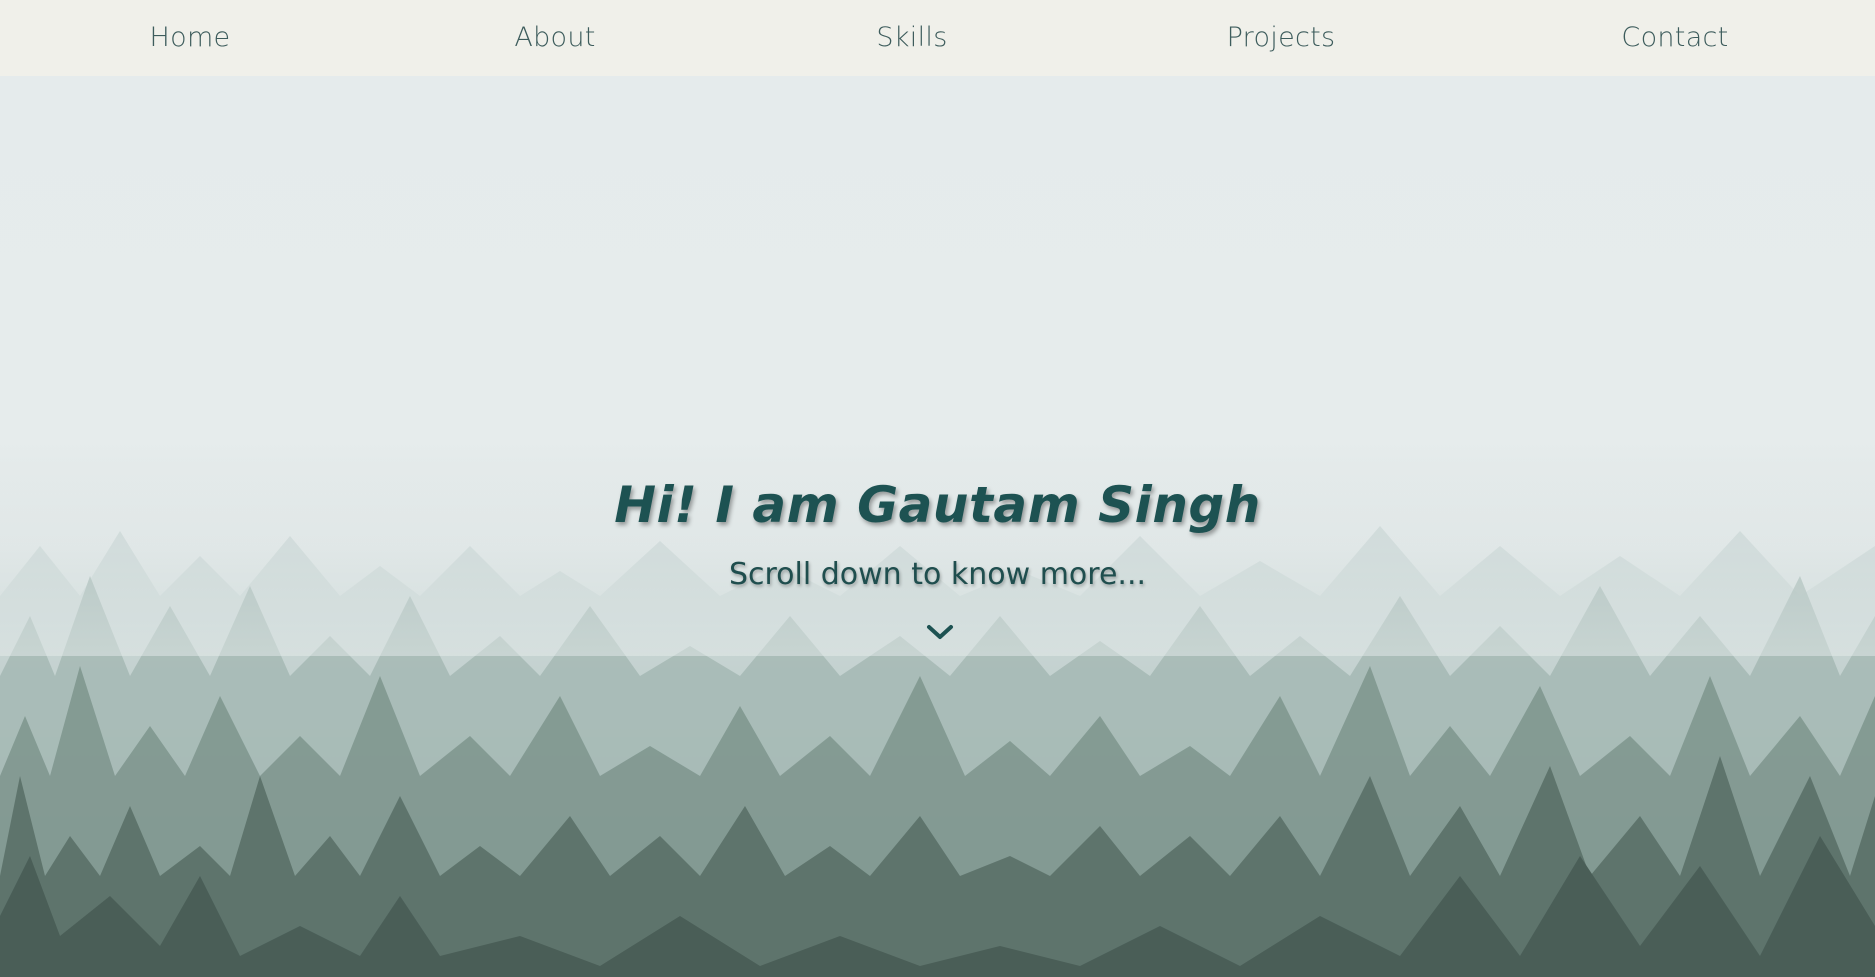 The image size is (1875, 977). I want to click on nav-link-projects: Projects, so click(1281, 38).